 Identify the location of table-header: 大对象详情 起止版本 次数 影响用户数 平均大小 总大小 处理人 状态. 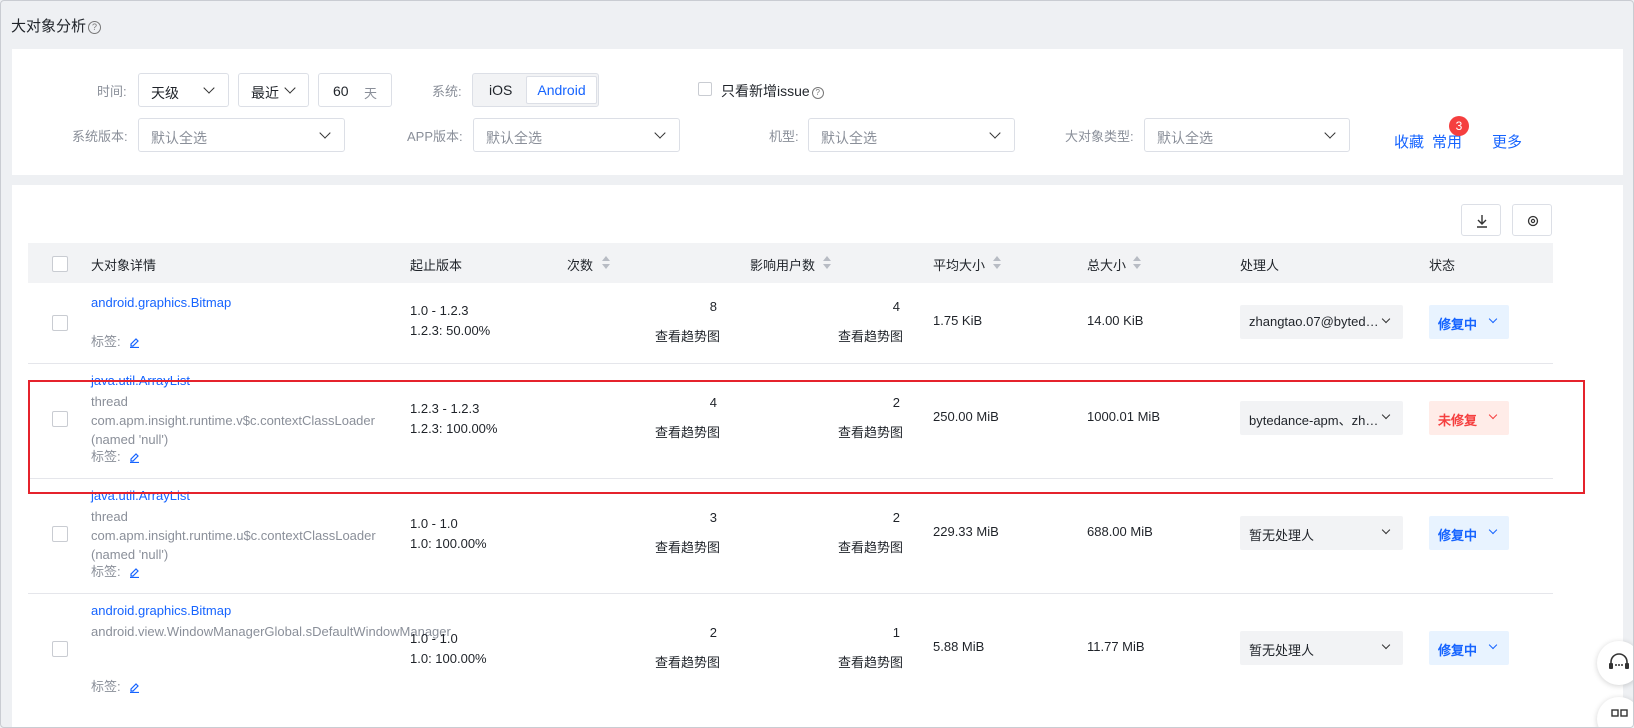
(790, 263).